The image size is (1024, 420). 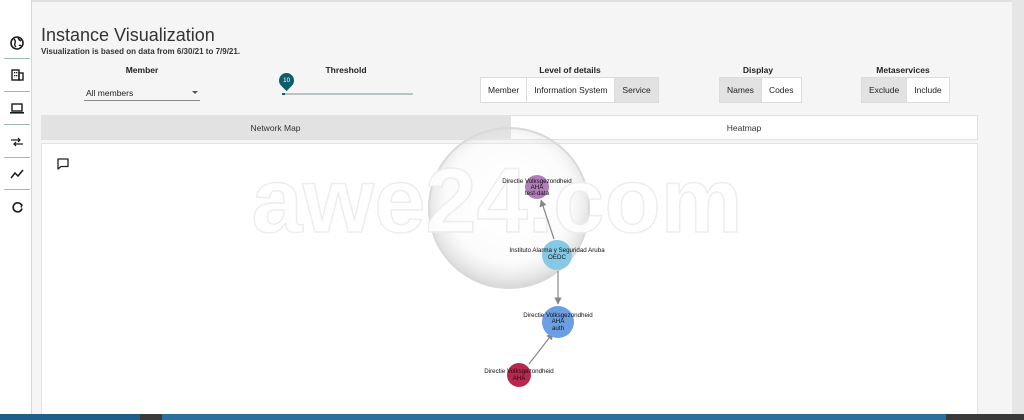 What do you see at coordinates (110, 92) in the screenshot?
I see `member-select-value: All members` at bounding box center [110, 92].